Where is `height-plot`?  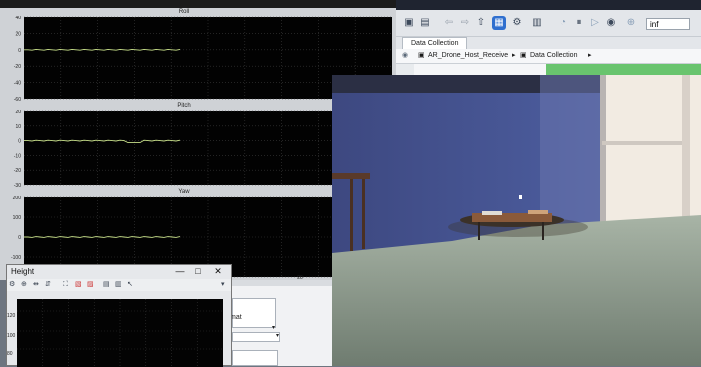
height-plot is located at coordinates (120, 333).